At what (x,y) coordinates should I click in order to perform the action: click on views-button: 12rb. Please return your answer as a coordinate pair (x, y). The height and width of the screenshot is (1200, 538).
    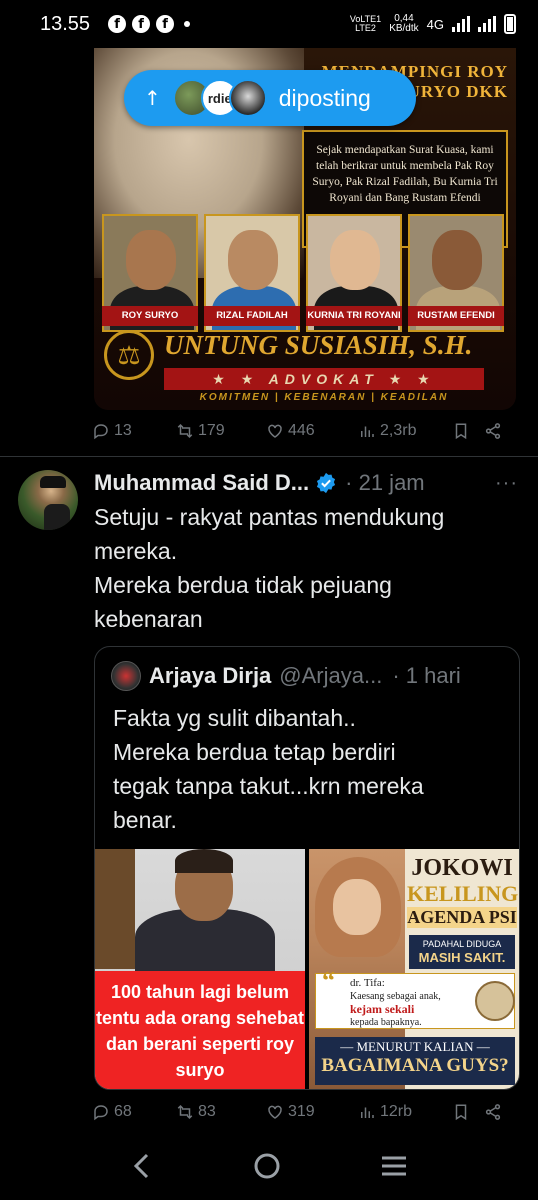
    Looking at the image, I should click on (405, 1112).